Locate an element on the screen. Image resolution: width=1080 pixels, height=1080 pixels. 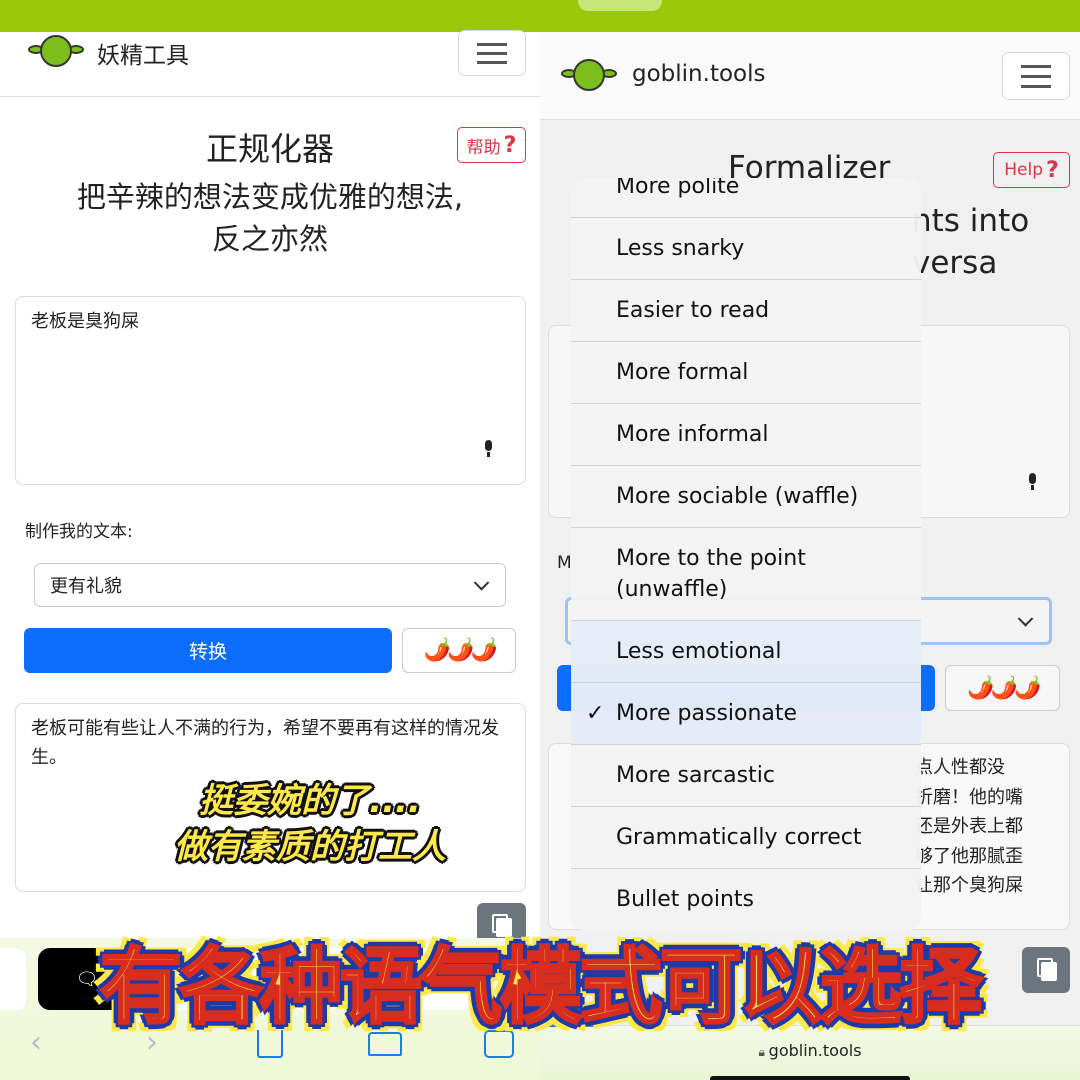
caption-overlay: 挺委婉的了.... 做有素质的打工人 is located at coordinates (310, 824).